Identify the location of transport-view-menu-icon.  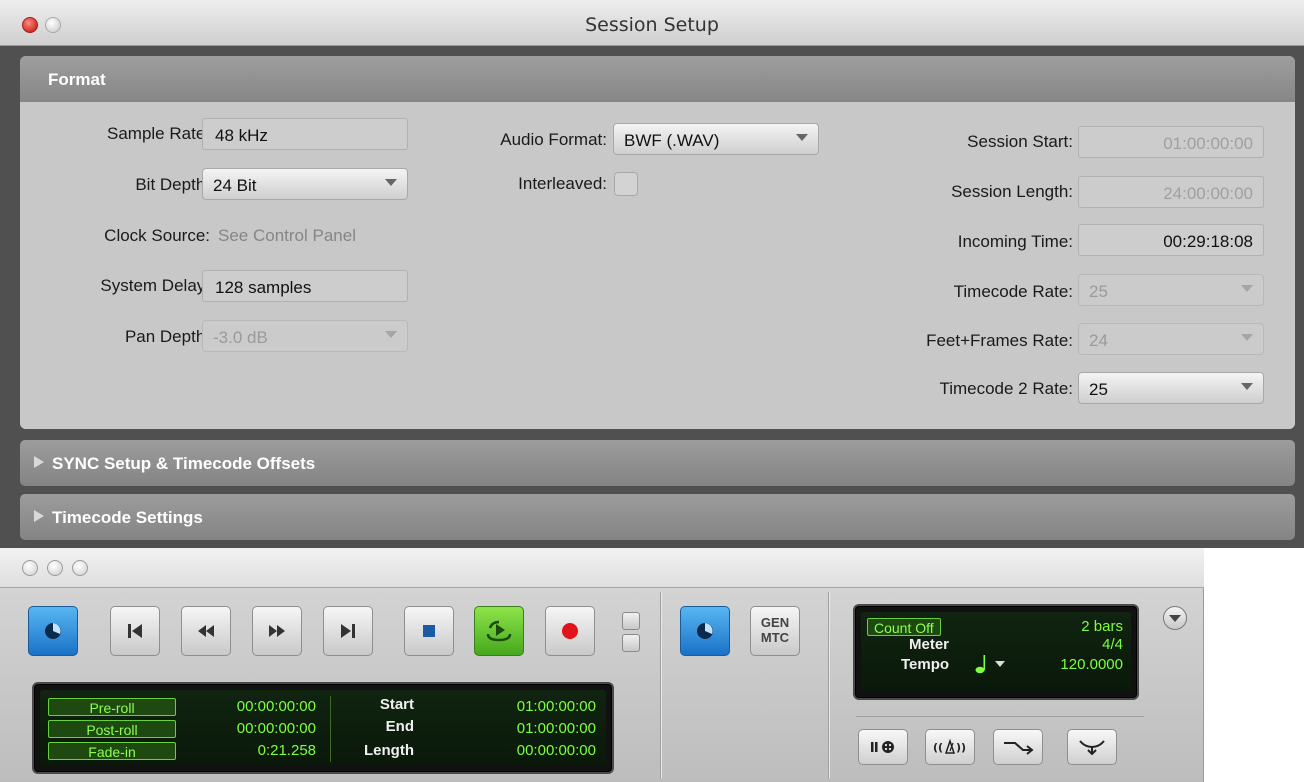
(1175, 618).